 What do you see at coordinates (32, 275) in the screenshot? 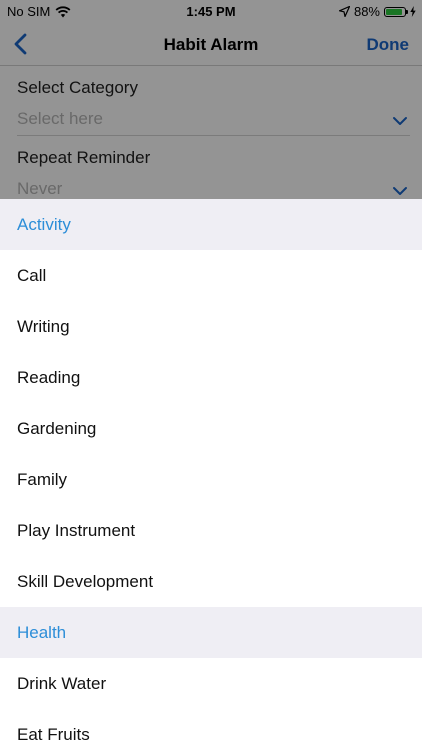
I see `list-item-label: Call` at bounding box center [32, 275].